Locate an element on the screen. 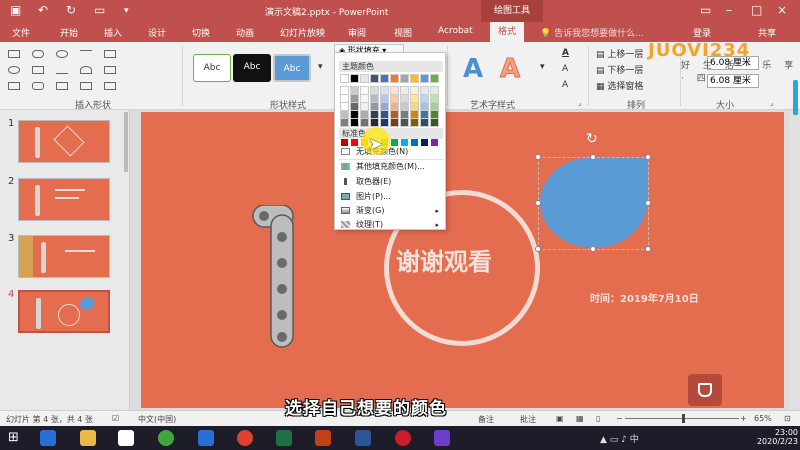 The height and width of the screenshot is (450, 800). shape-star-icon is located at coordinates (110, 70).